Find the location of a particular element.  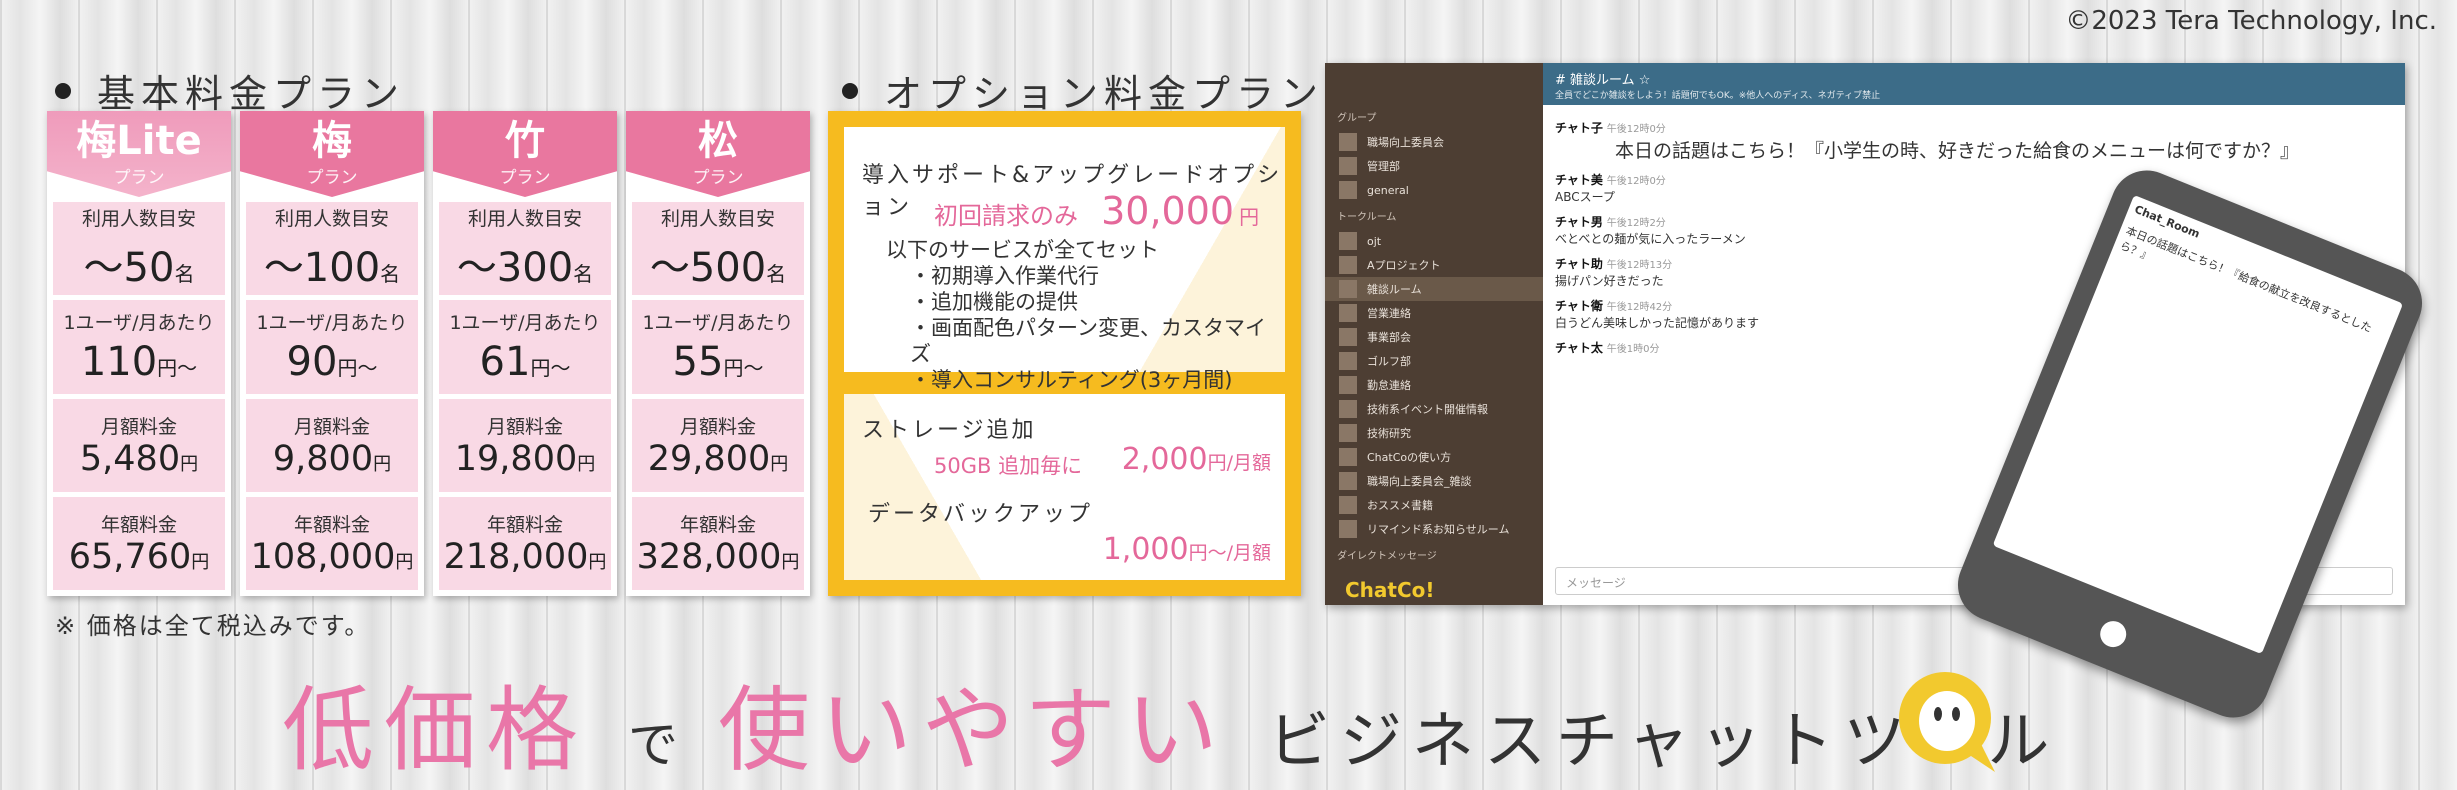

backup-price: 1,000 is located at coordinates (1145, 549).